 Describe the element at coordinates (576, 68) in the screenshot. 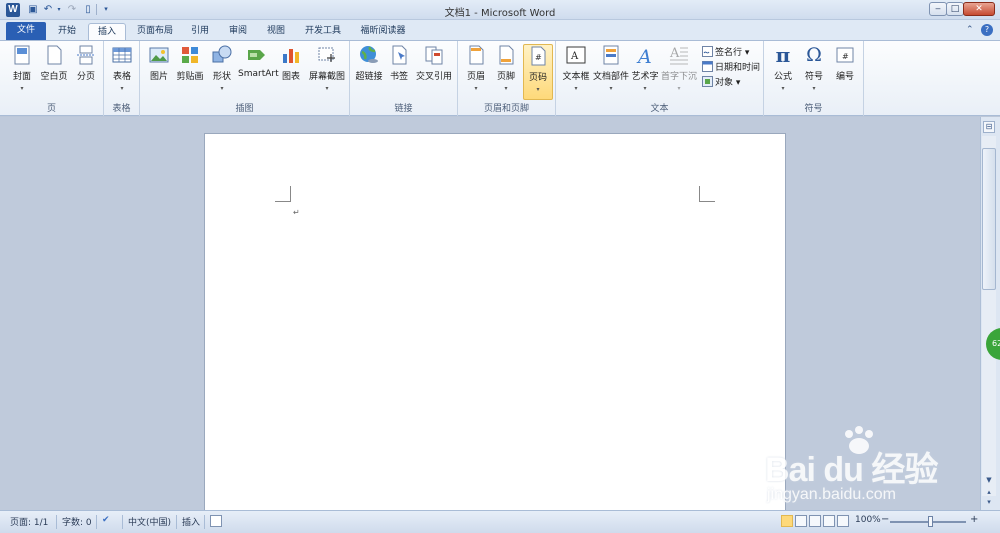

I see `text-box-button: A 文本框 ▾` at that location.